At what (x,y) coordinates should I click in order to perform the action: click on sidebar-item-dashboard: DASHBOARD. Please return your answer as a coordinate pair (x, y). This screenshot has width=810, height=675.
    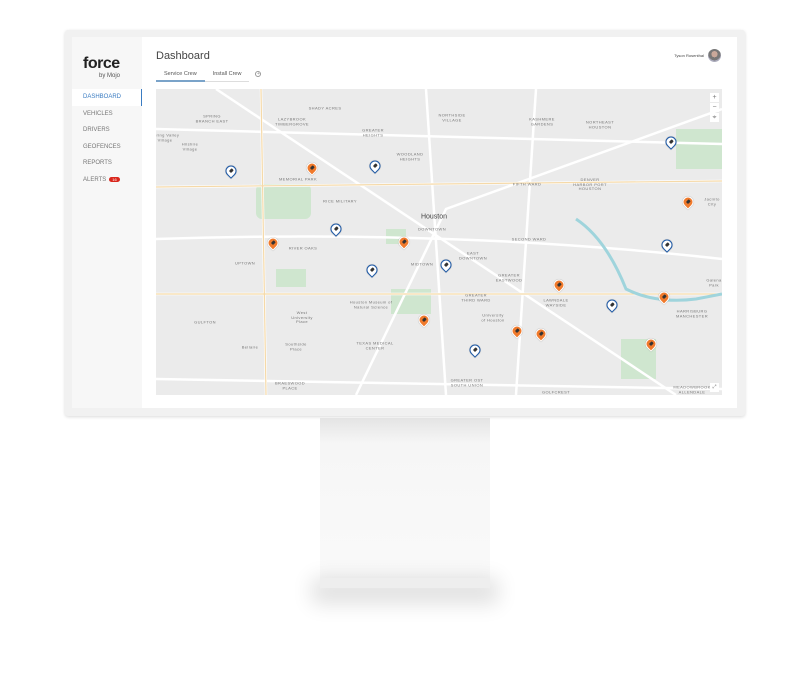
    Looking at the image, I should click on (107, 97).